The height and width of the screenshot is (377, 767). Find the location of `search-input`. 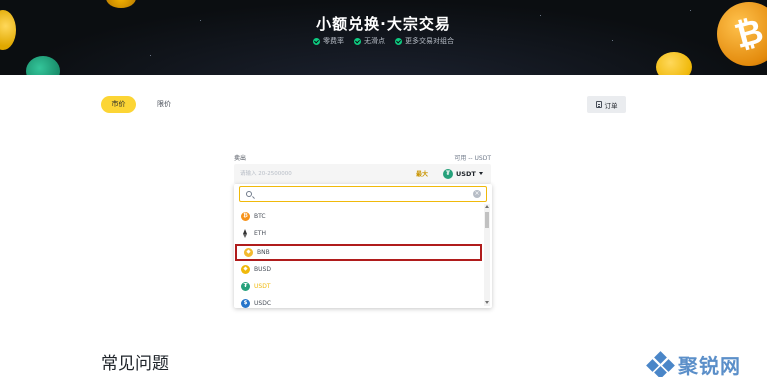

search-input is located at coordinates (363, 194).